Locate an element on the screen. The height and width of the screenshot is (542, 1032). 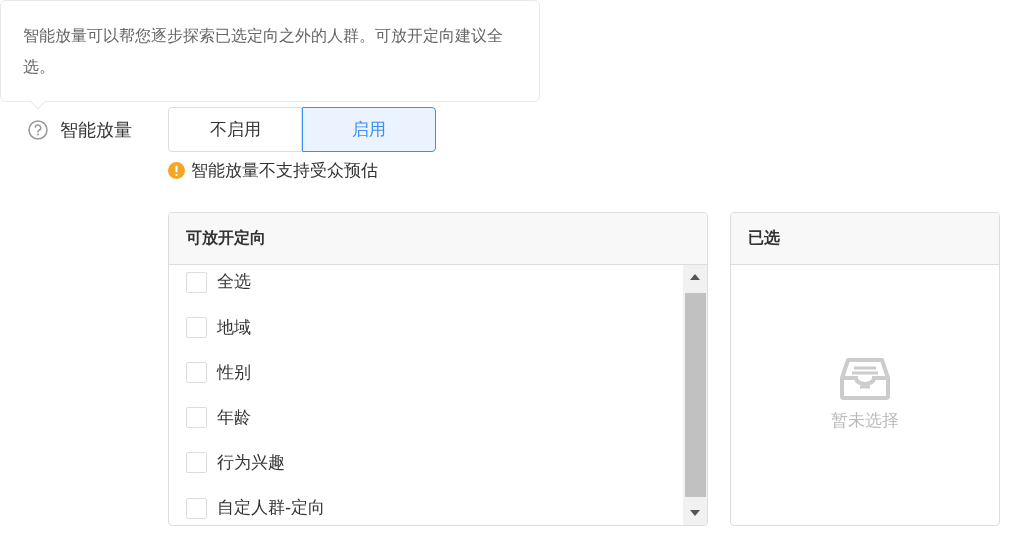
panel-title: 可放开定向 is located at coordinates (226, 238).